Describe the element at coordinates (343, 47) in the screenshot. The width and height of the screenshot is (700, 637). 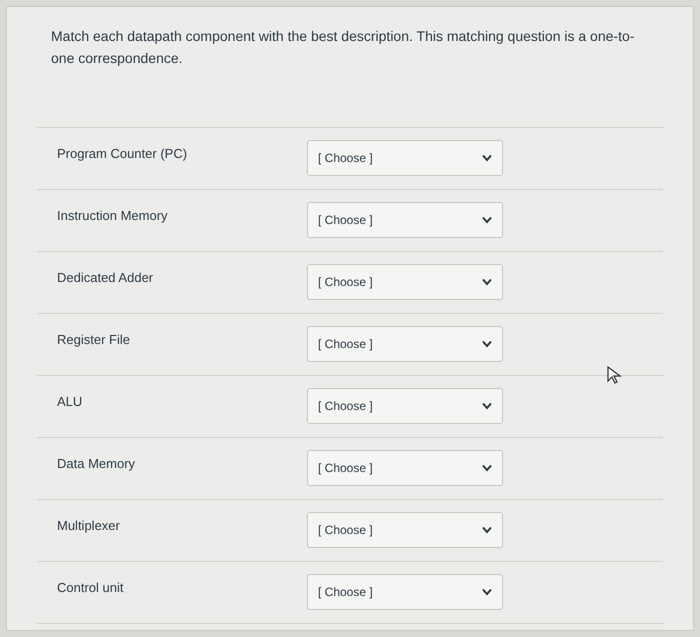
I see `question-text: Match each datapath component with the best description. This matching question is a one-to-one correspondence.` at that location.